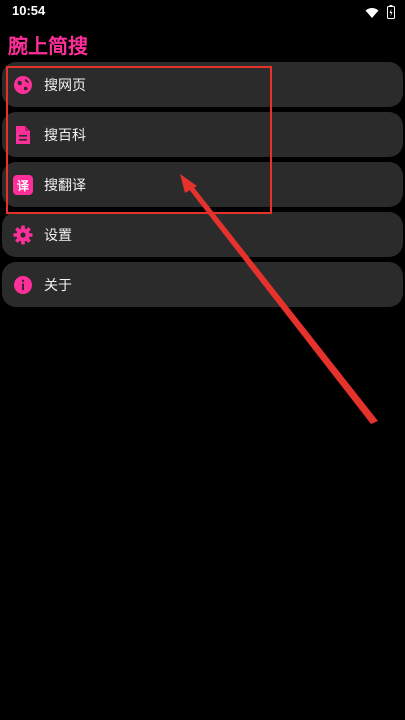  What do you see at coordinates (23, 135) in the screenshot?
I see `document-icon` at bounding box center [23, 135].